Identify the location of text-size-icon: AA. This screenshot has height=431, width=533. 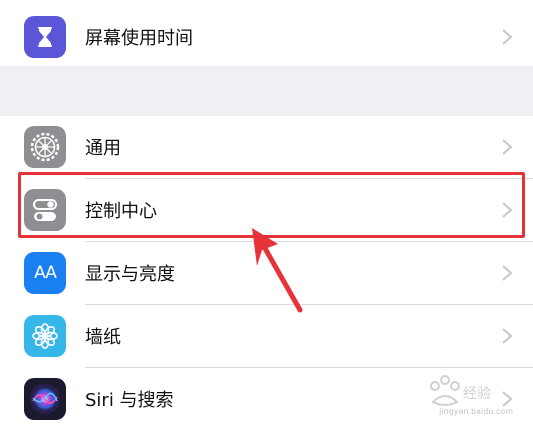
(45, 273).